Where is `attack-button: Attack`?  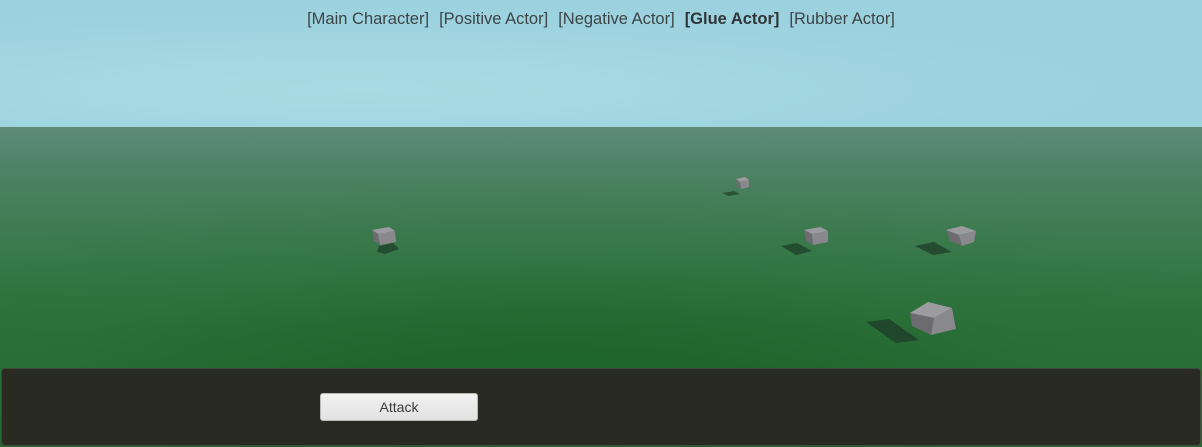
attack-button: Attack is located at coordinates (399, 407).